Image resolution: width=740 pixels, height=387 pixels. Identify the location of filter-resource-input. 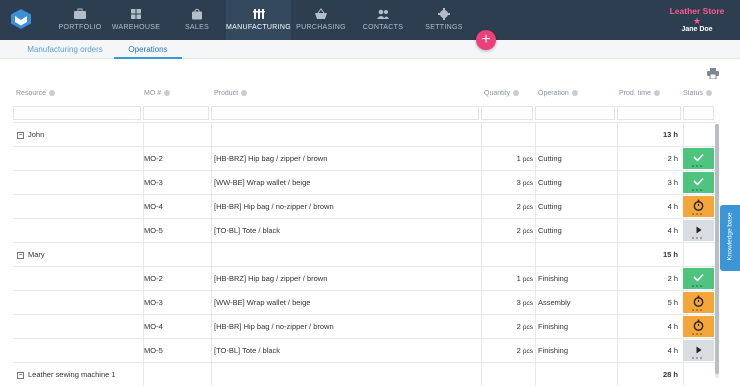
(77, 113).